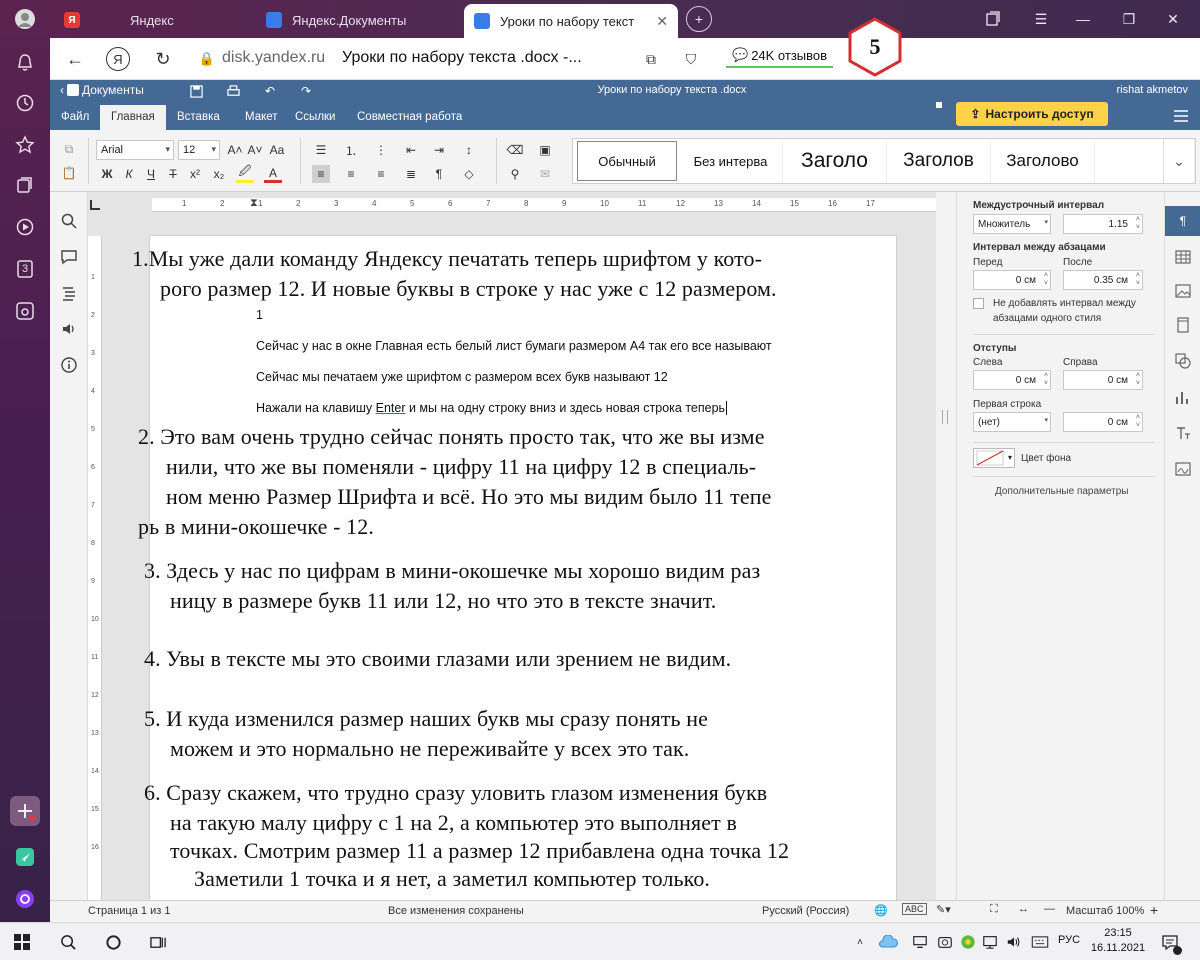  Describe the element at coordinates (439, 150) in the screenshot. I see `increase-indent-icon: ⇥` at that location.